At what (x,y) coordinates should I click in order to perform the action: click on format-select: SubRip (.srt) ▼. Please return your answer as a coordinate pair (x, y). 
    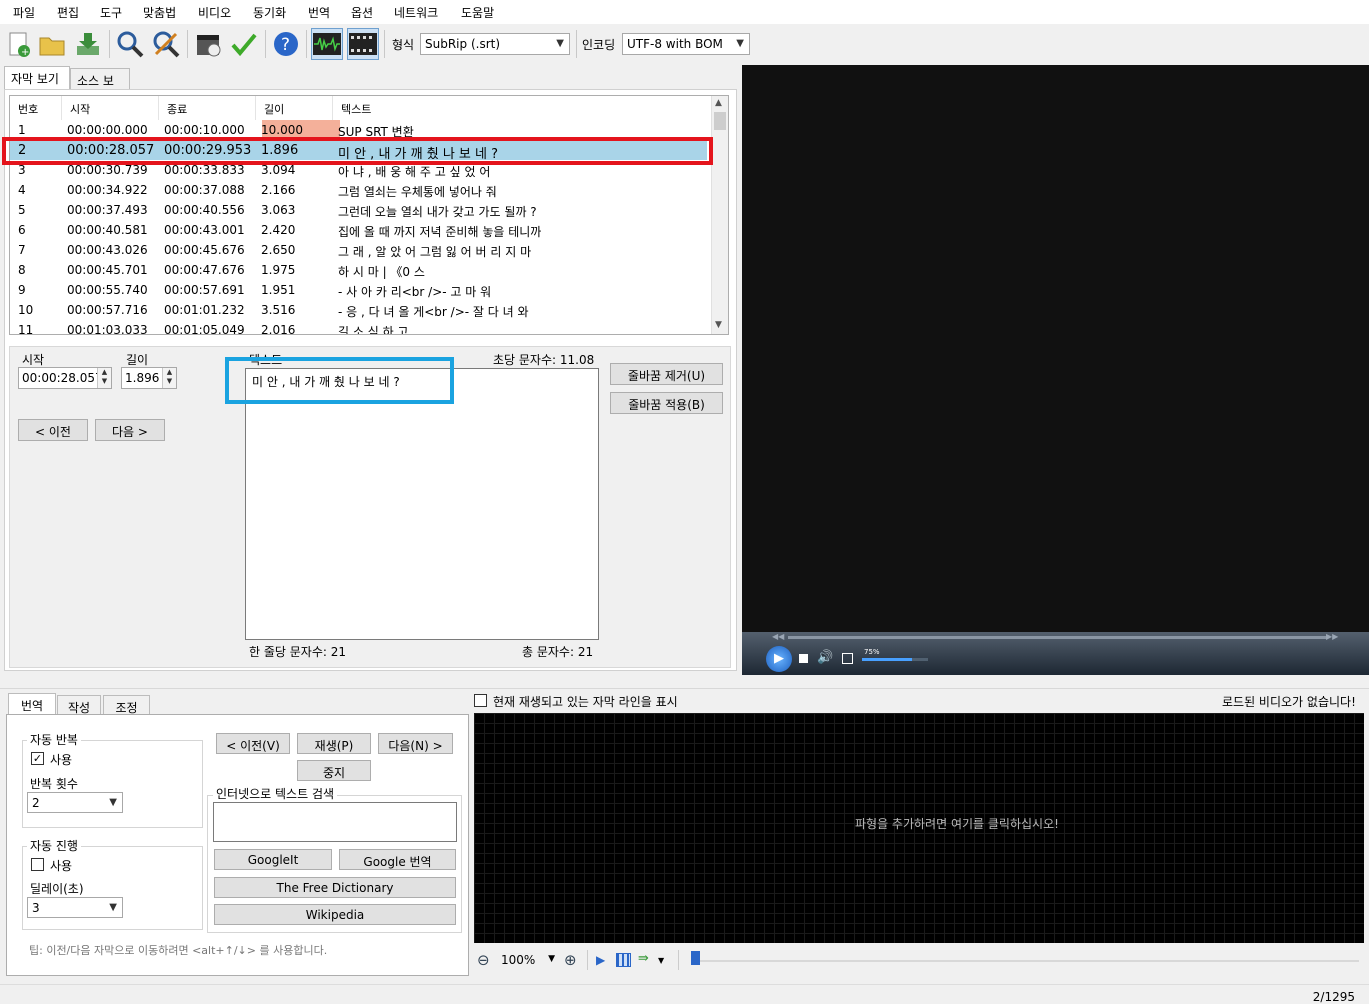
    Looking at the image, I should click on (495, 44).